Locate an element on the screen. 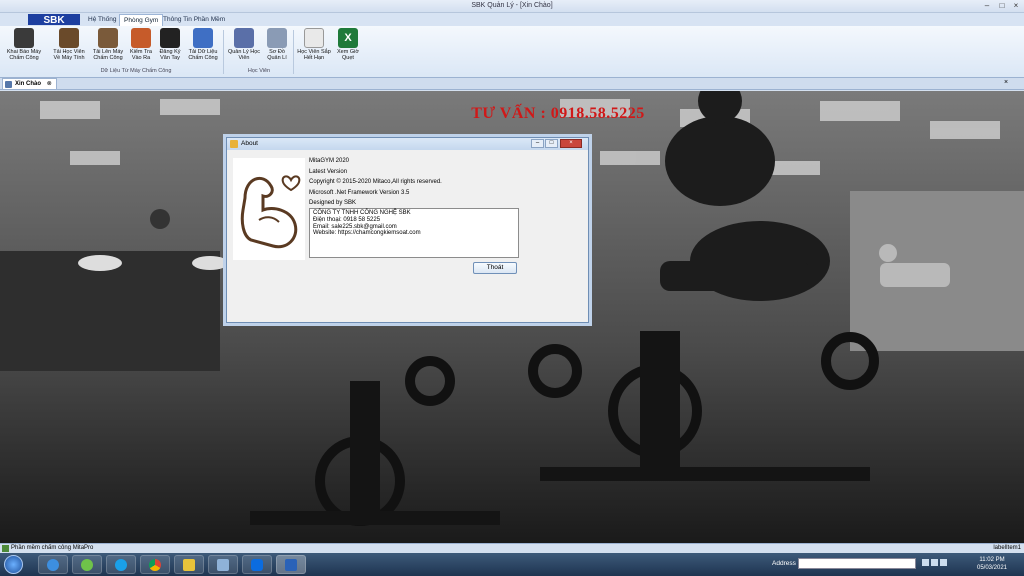  flag-icon is located at coordinates (943, 562).